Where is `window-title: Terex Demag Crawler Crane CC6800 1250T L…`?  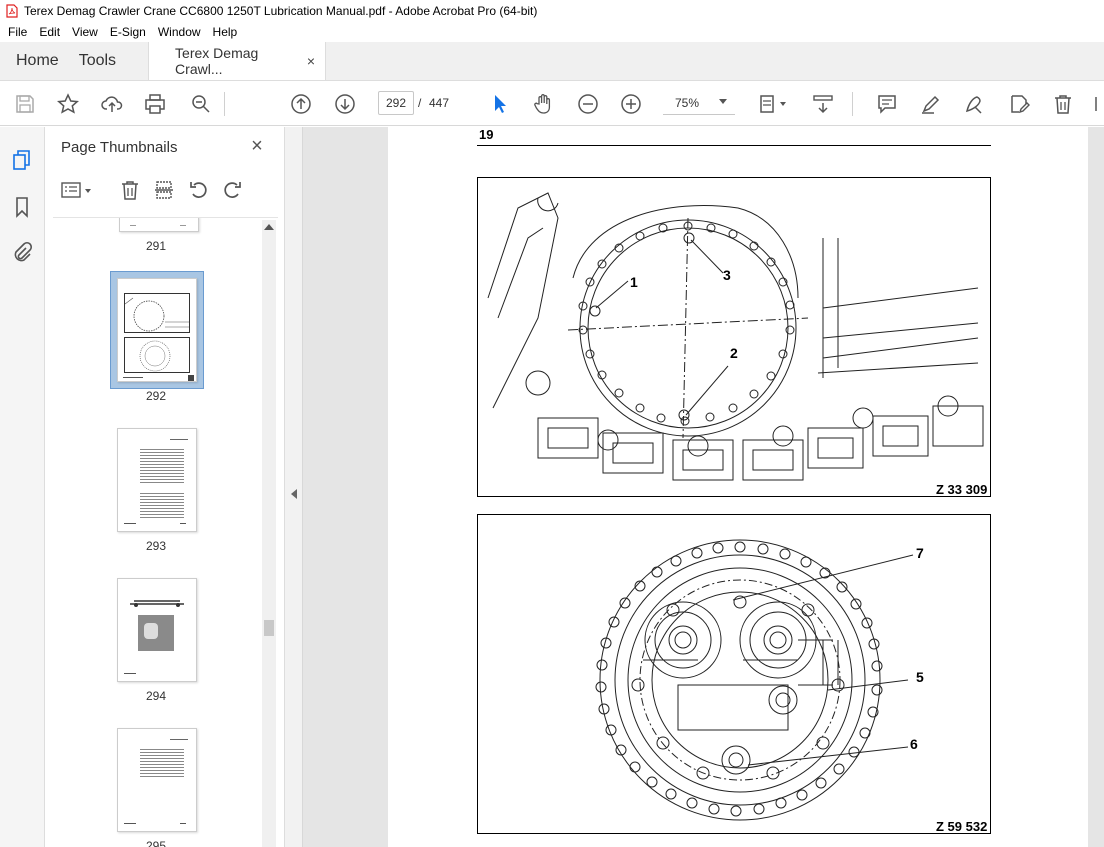
window-title: Terex Demag Crawler Crane CC6800 1250T L… is located at coordinates (281, 11).